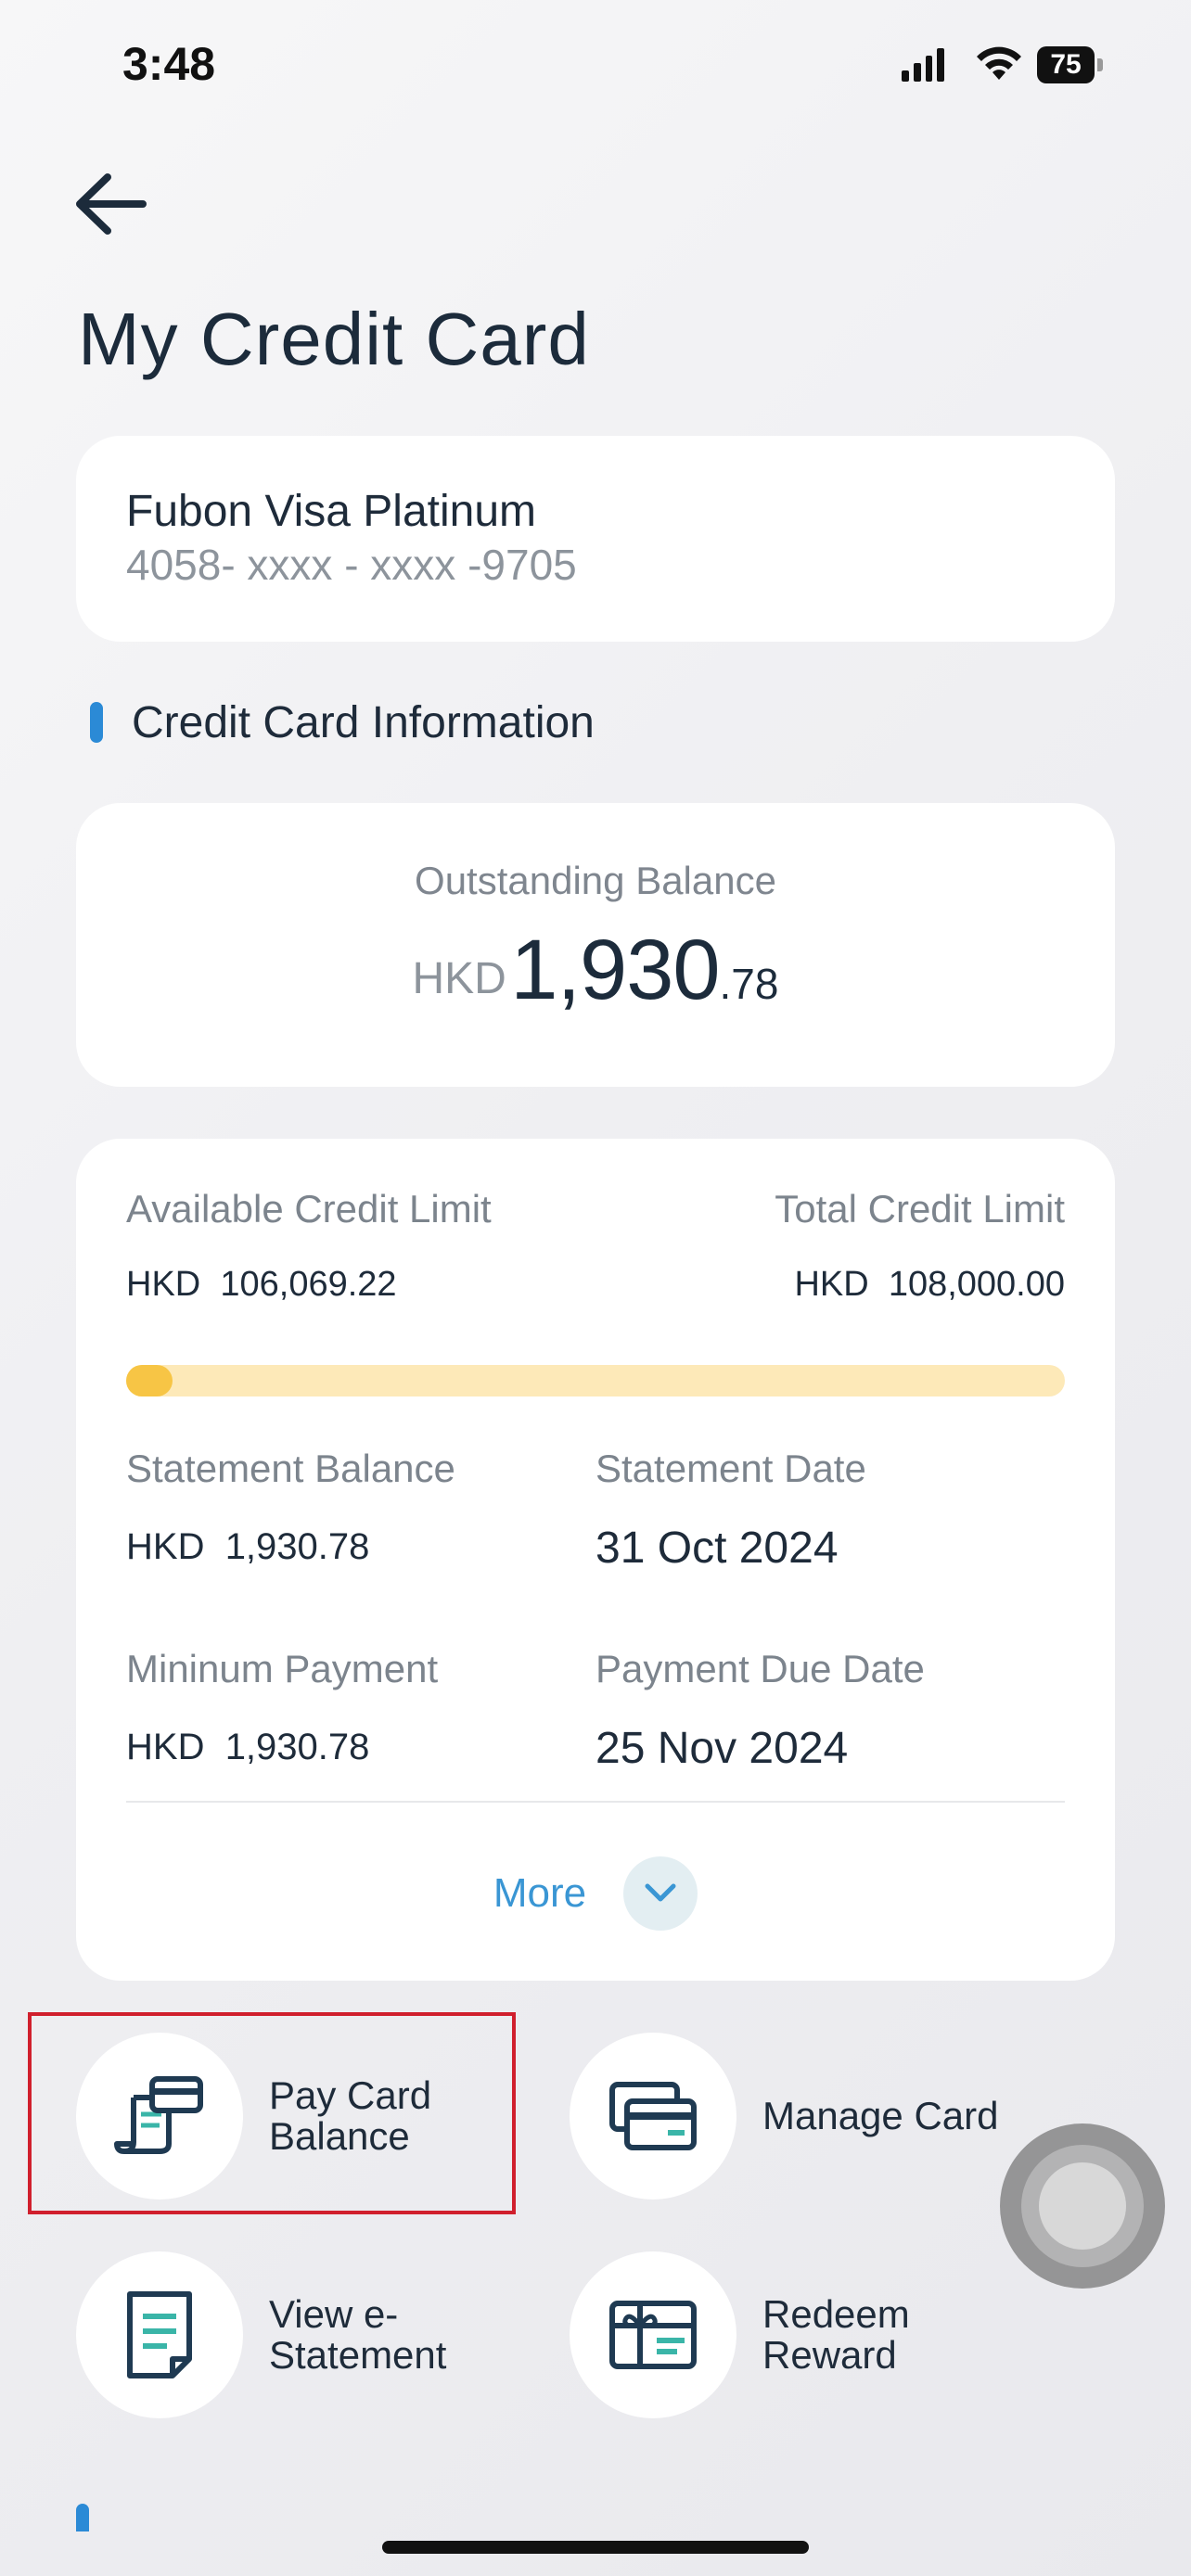 This screenshot has height=2576, width=1191. Describe the element at coordinates (977, 1284) in the screenshot. I see `total-amount: 108,000.00` at that location.